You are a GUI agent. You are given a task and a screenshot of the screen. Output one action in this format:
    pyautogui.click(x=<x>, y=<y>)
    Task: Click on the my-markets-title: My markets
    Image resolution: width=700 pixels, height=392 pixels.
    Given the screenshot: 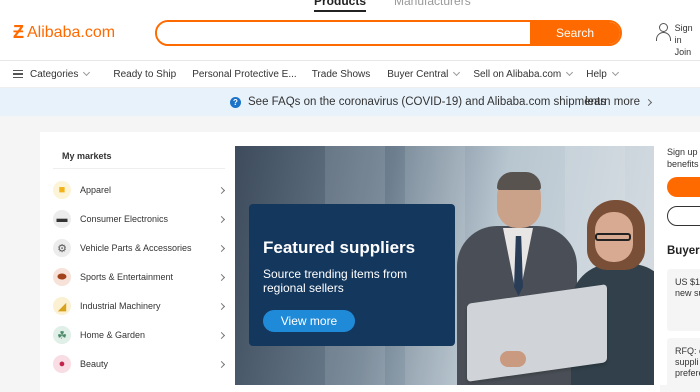 What is the action you would take?
    pyautogui.click(x=87, y=156)
    